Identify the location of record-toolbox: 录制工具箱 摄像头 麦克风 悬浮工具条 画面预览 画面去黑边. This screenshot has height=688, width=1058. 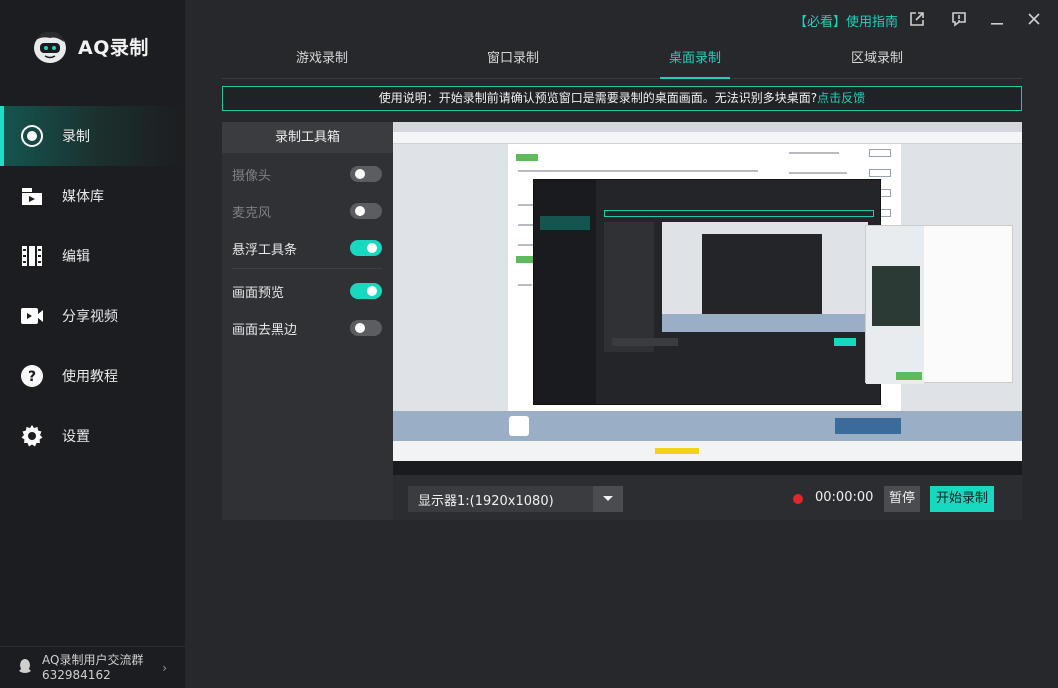
(307, 321).